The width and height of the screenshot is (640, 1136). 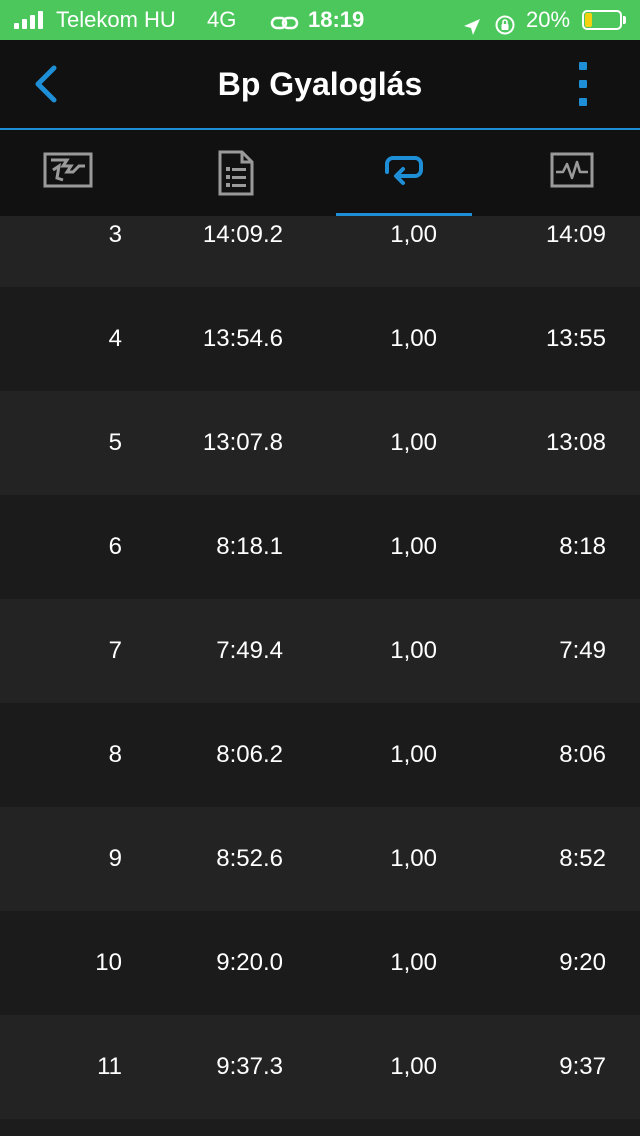 I want to click on table-row: 5 13:07.8 1,00 13:08, so click(x=320, y=443).